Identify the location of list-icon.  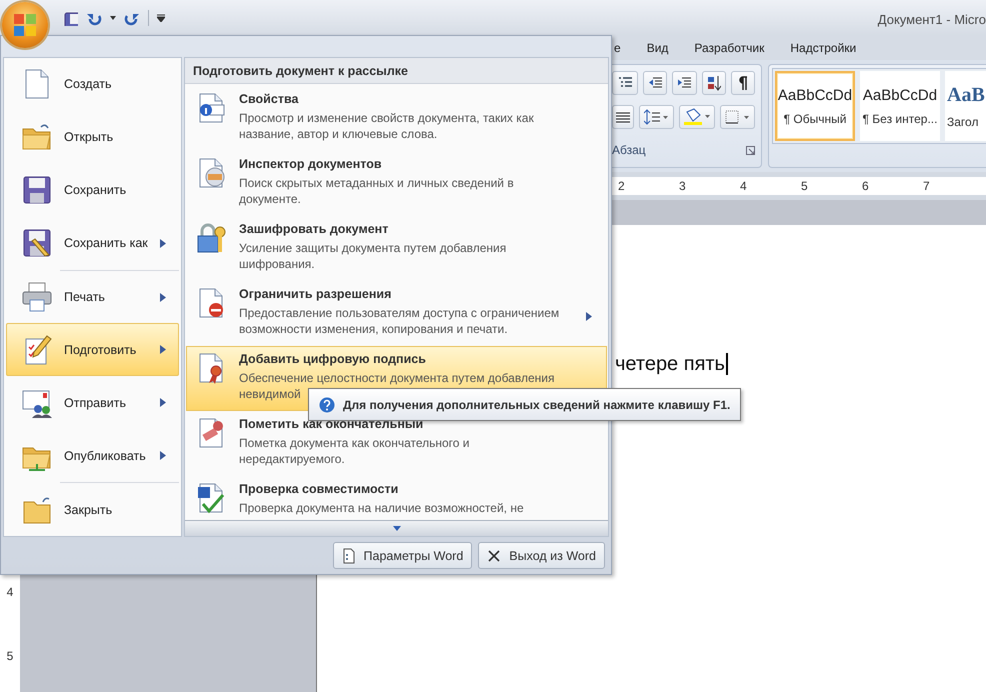
(625, 83).